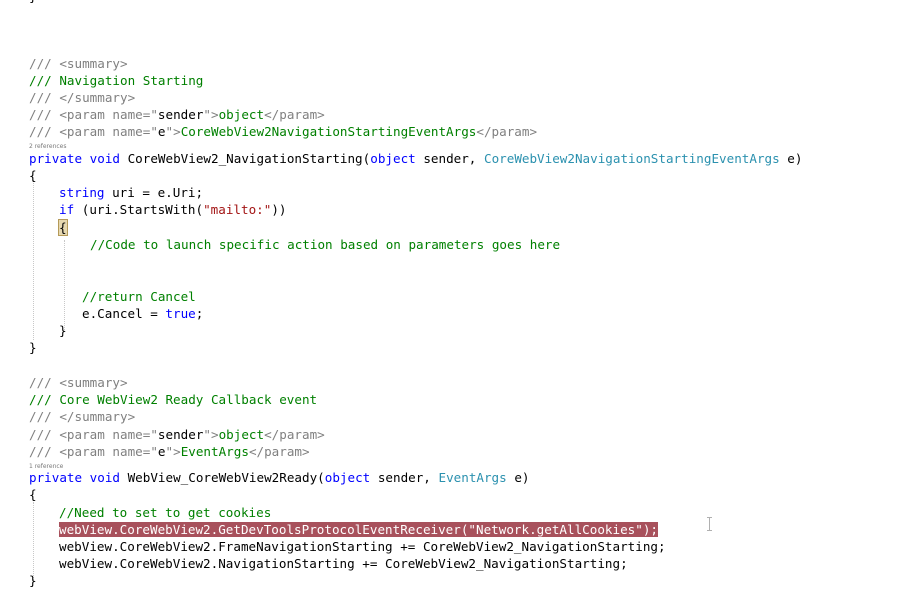 This screenshot has width=923, height=595. Describe the element at coordinates (131, 192) in the screenshot. I see `code-line: string uri = e.Uri;` at that location.